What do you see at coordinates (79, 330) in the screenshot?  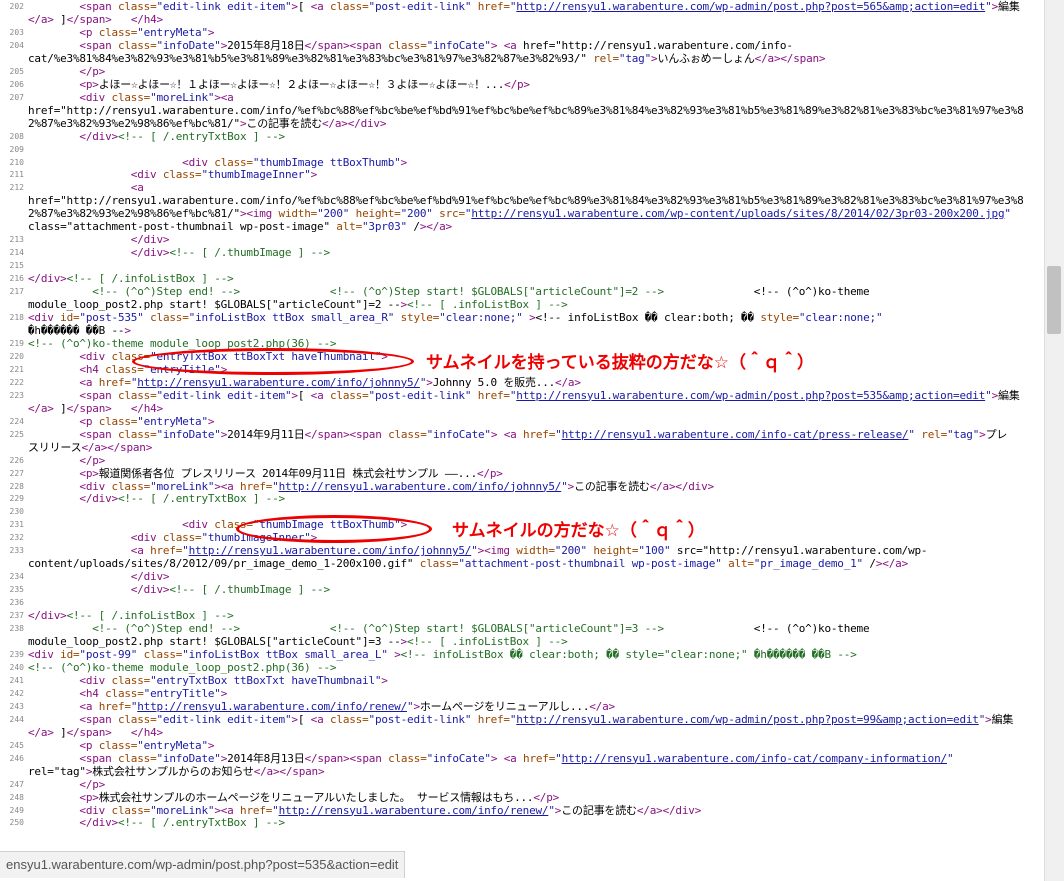 I see `code-line: �h������ ��B -->` at bounding box center [79, 330].